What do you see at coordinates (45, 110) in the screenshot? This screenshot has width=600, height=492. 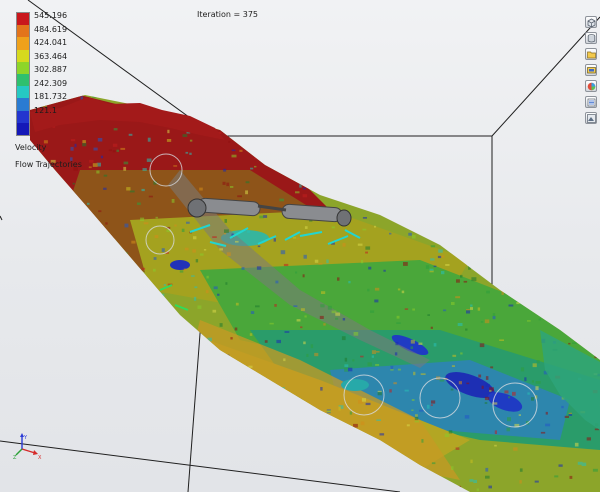 I see `legend-value: 121.1` at bounding box center [45, 110].